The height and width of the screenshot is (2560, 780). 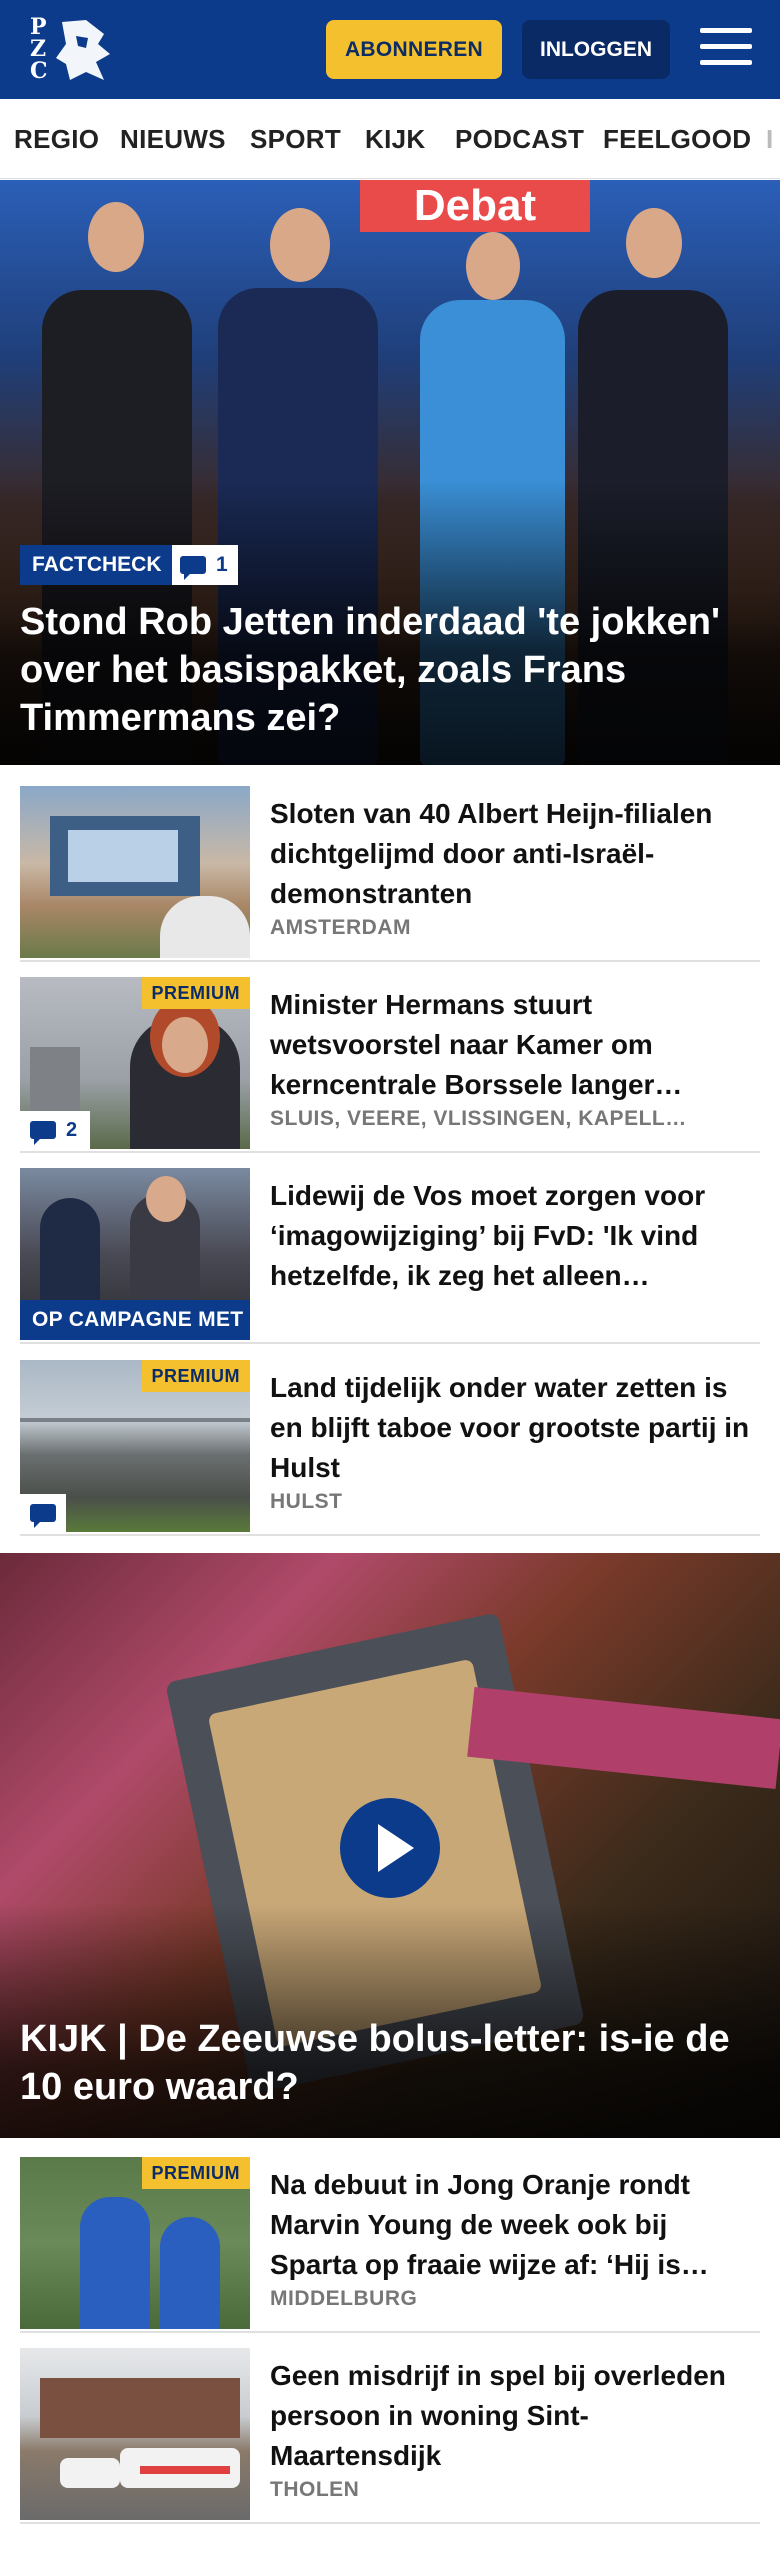 What do you see at coordinates (596, 49) in the screenshot?
I see `login-button: INLOGGEN` at bounding box center [596, 49].